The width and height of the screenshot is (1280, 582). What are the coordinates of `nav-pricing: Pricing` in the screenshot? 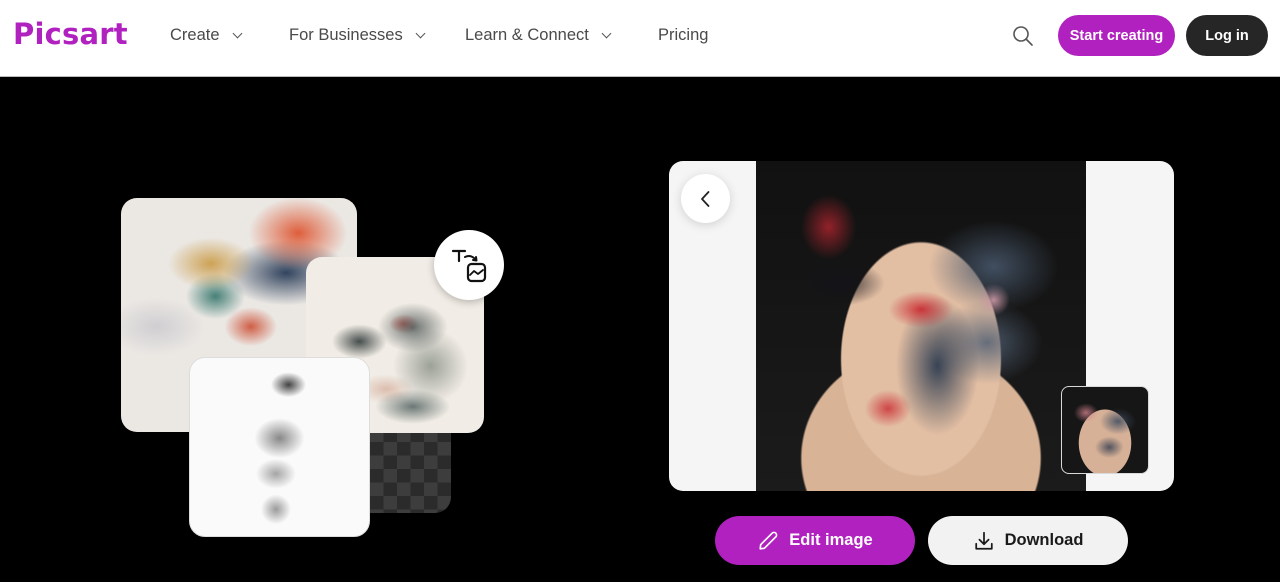 It's located at (683, 35).